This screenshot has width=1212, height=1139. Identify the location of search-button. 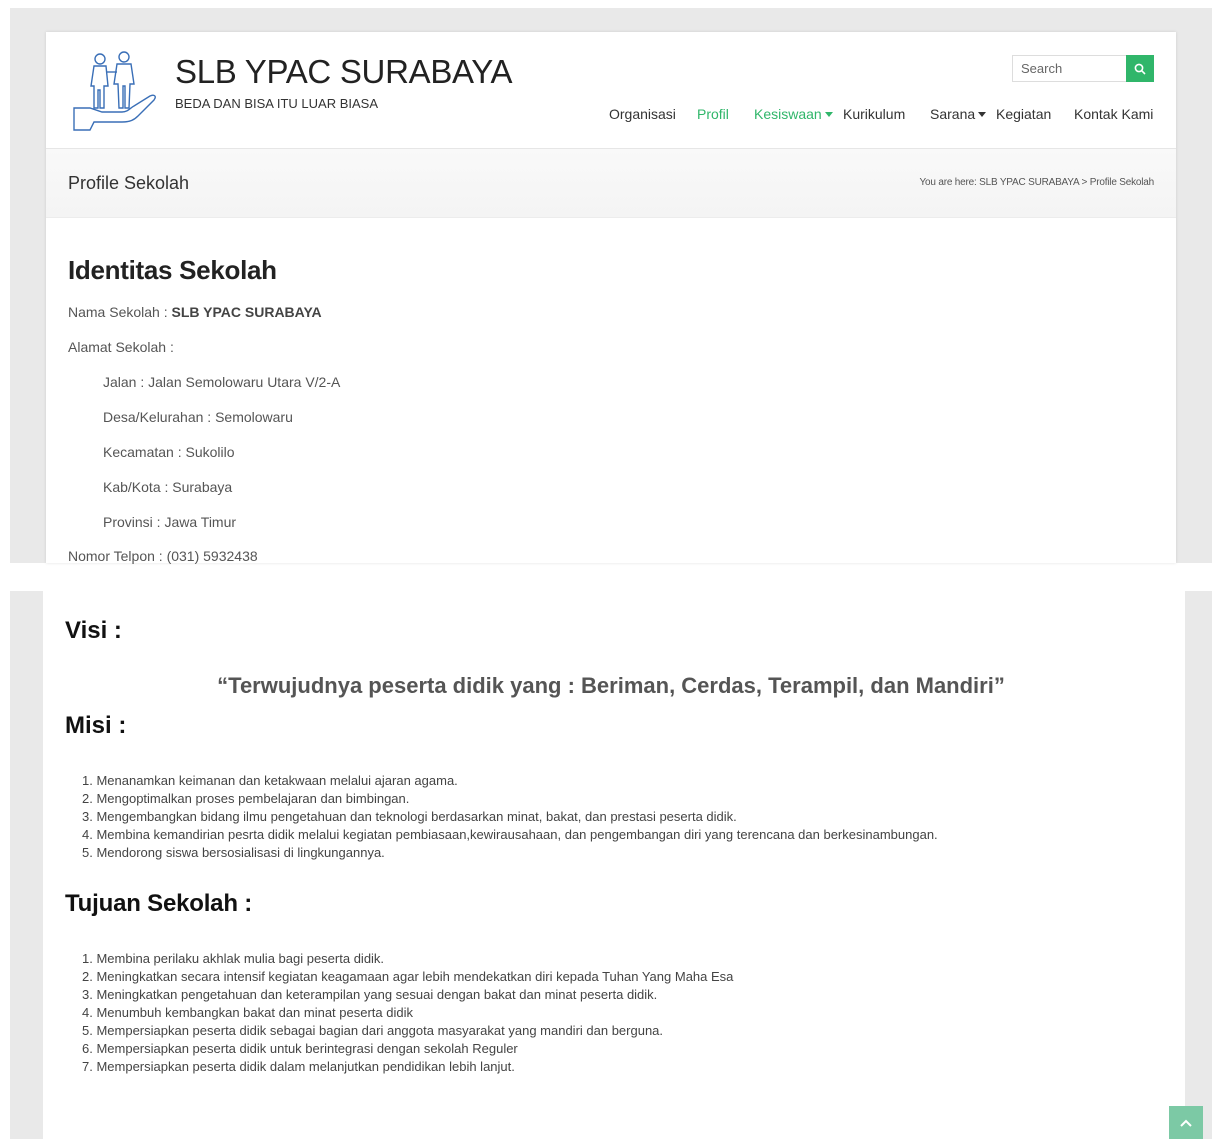
(1140, 68).